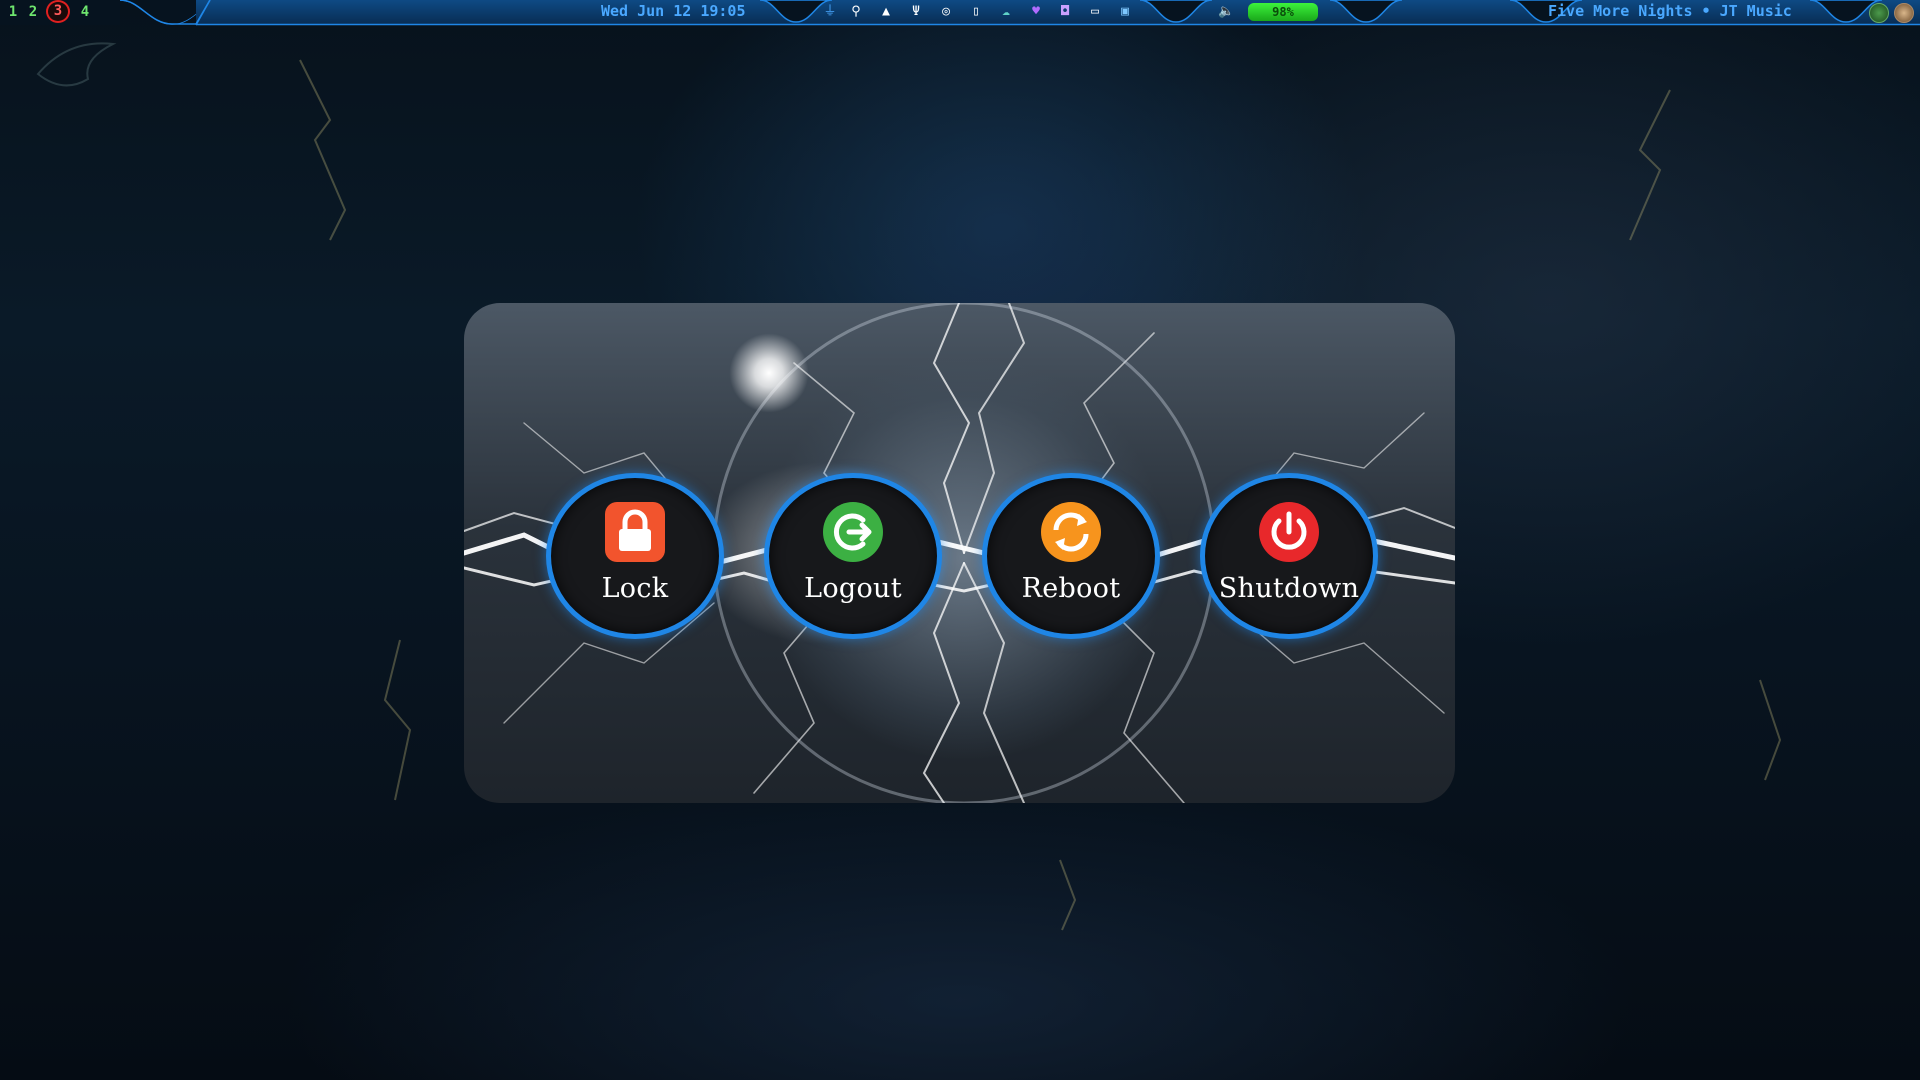 The width and height of the screenshot is (1920, 1080). Describe the element at coordinates (1289, 532) in the screenshot. I see `power-icon` at that location.